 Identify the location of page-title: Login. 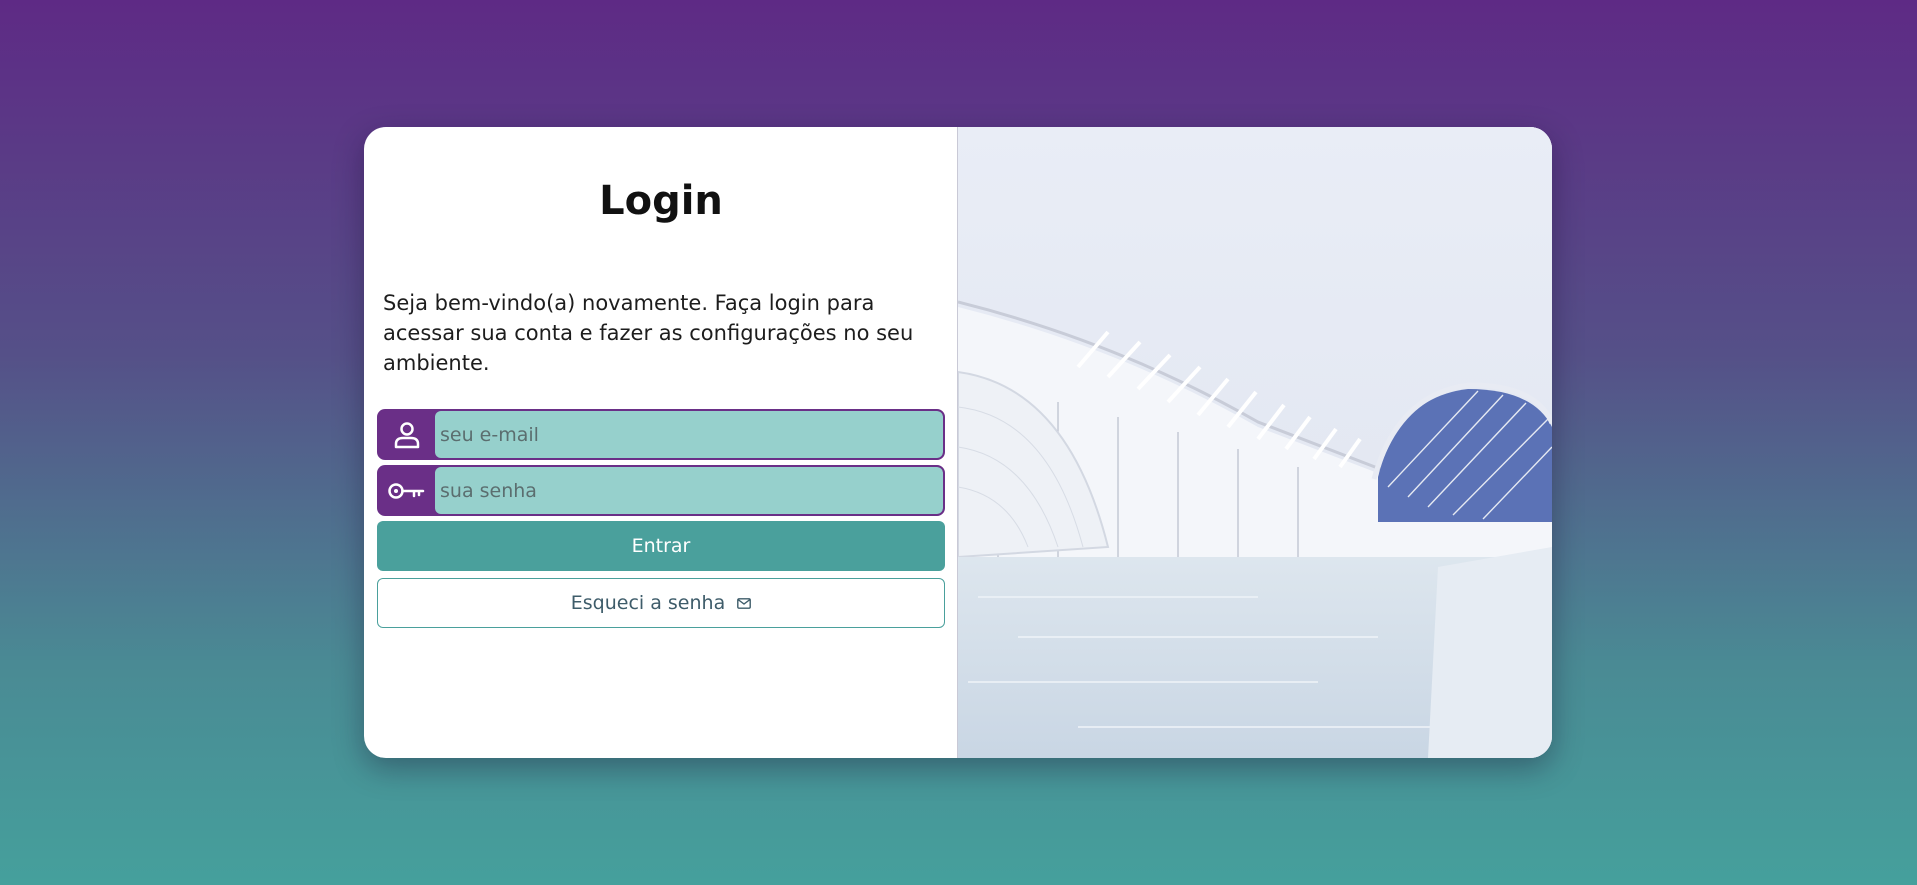
(661, 201).